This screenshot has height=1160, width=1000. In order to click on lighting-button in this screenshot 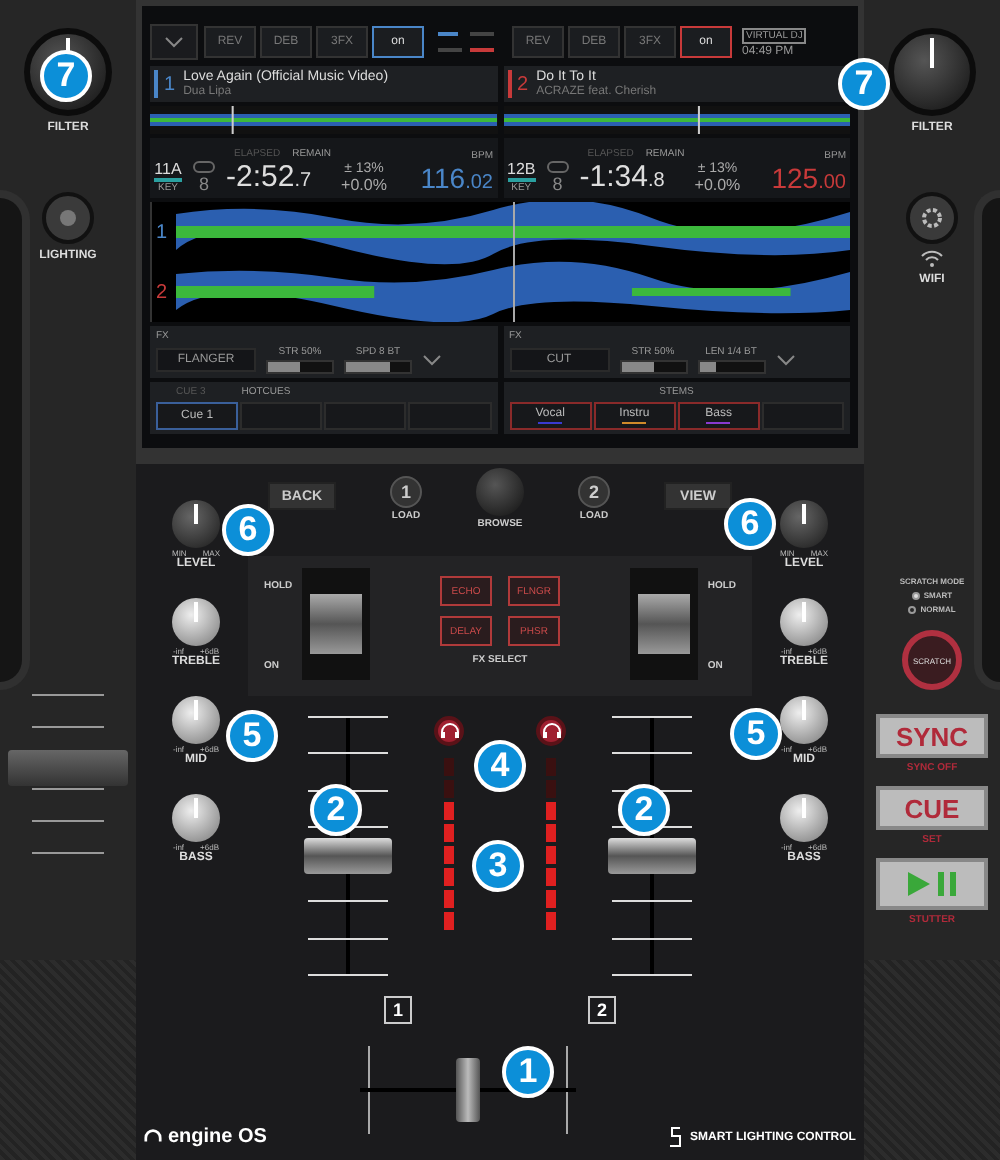, I will do `click(68, 218)`.